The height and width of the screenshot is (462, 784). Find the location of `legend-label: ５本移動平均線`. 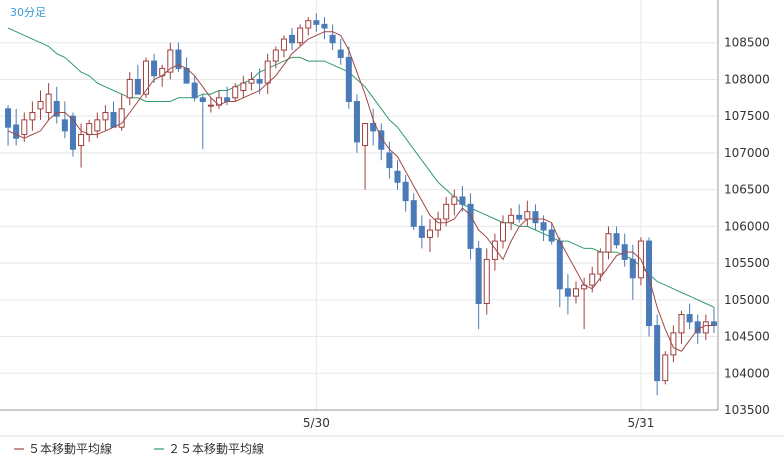

legend-label: ５本移動平均線 is located at coordinates (70, 448).